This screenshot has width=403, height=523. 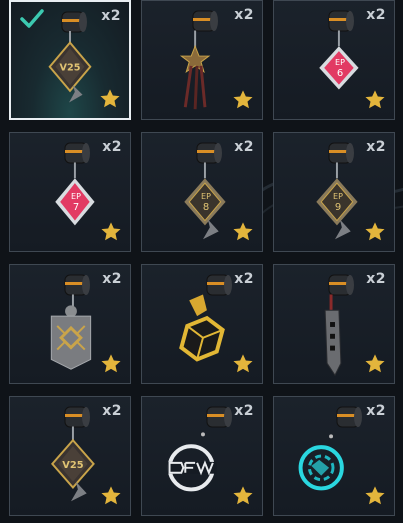 What do you see at coordinates (206, 207) in the screenshot?
I see `ep-label-number: 8` at bounding box center [206, 207].